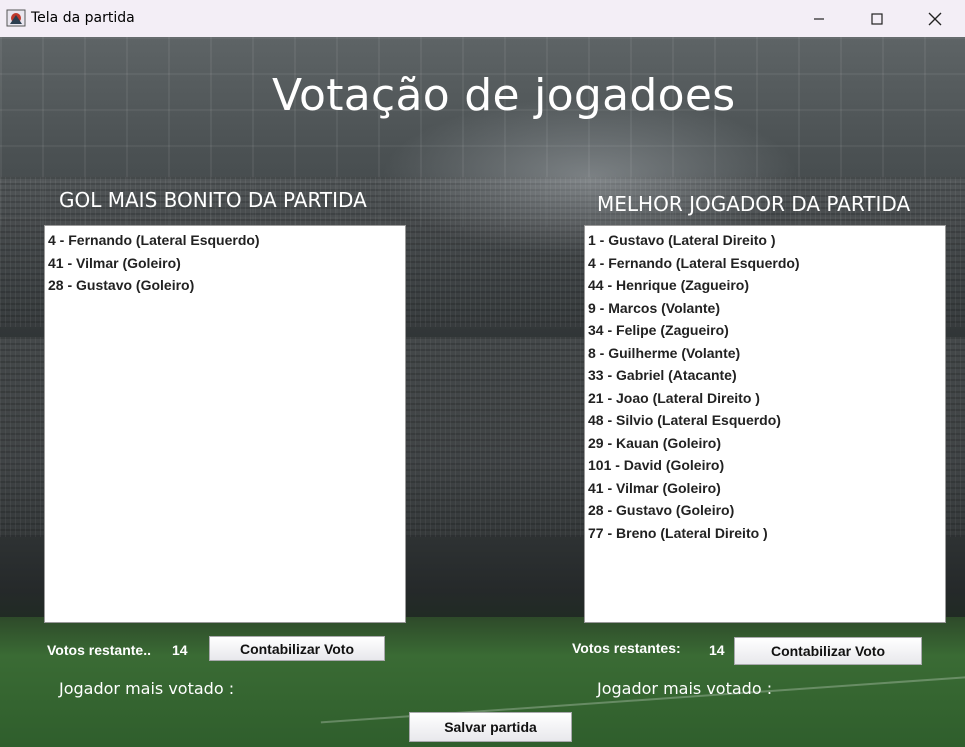 The width and height of the screenshot is (965, 747). Describe the element at coordinates (16, 18) in the screenshot. I see `app-icon` at that location.